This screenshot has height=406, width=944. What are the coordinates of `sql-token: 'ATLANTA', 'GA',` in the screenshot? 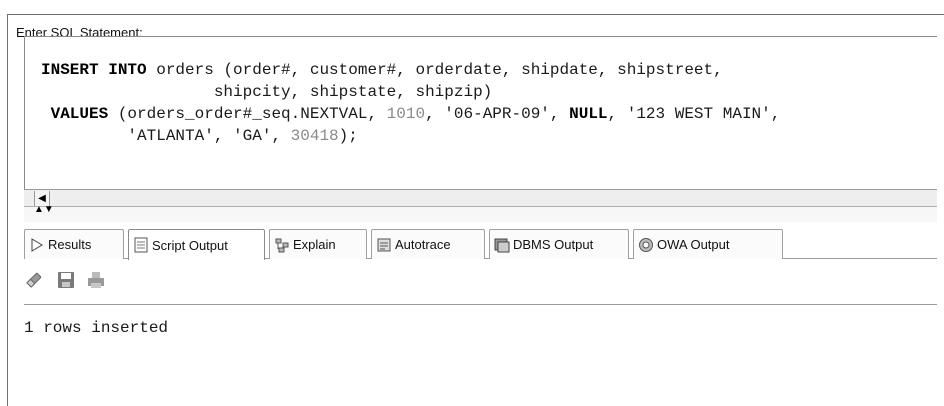 It's located at (166, 136).